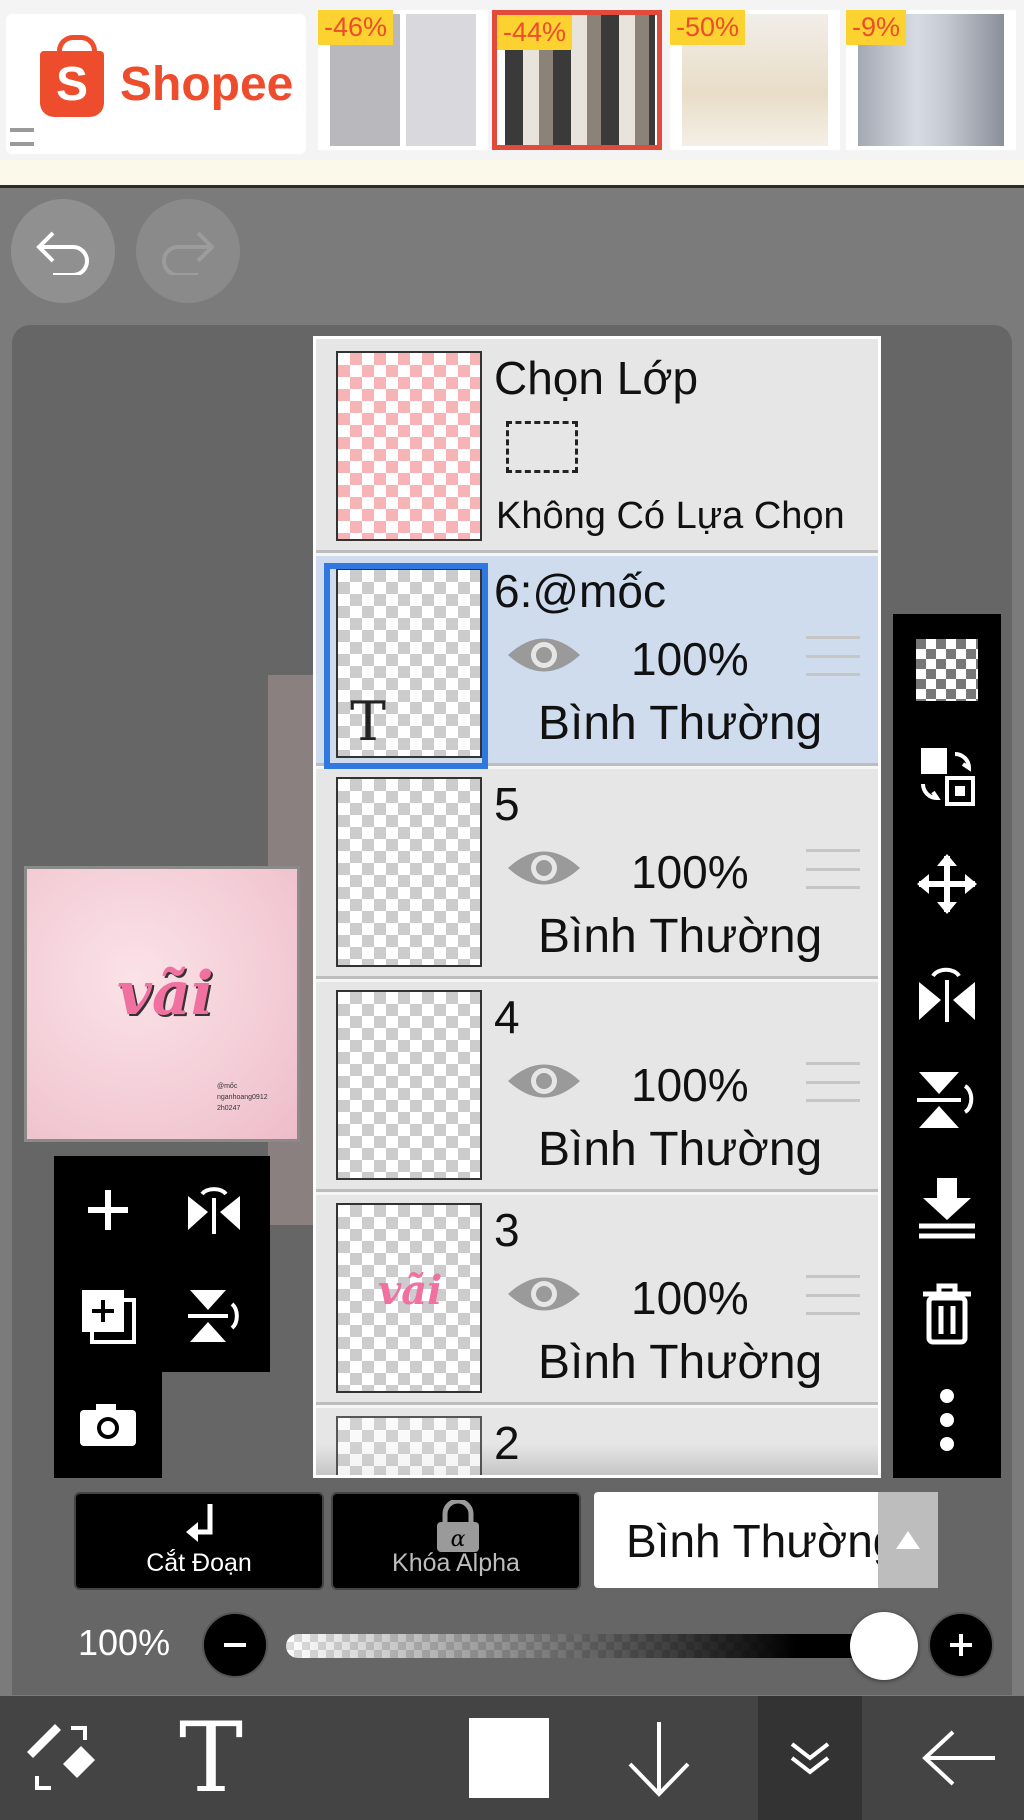  I want to click on add-layer-copy-button, so click(108, 1316).